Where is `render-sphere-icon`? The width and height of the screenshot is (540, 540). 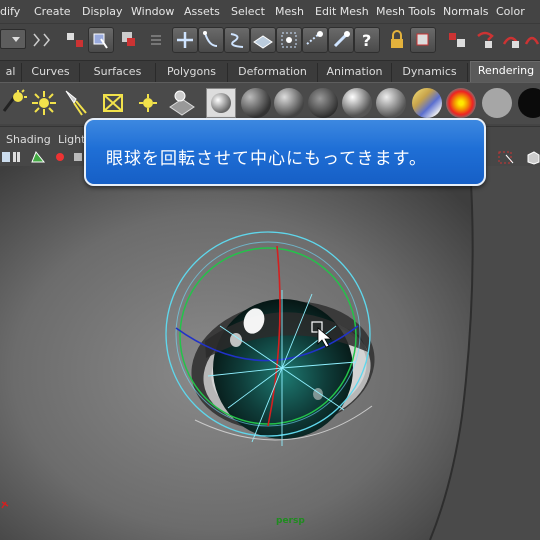
render-sphere-icon is located at coordinates (221, 103).